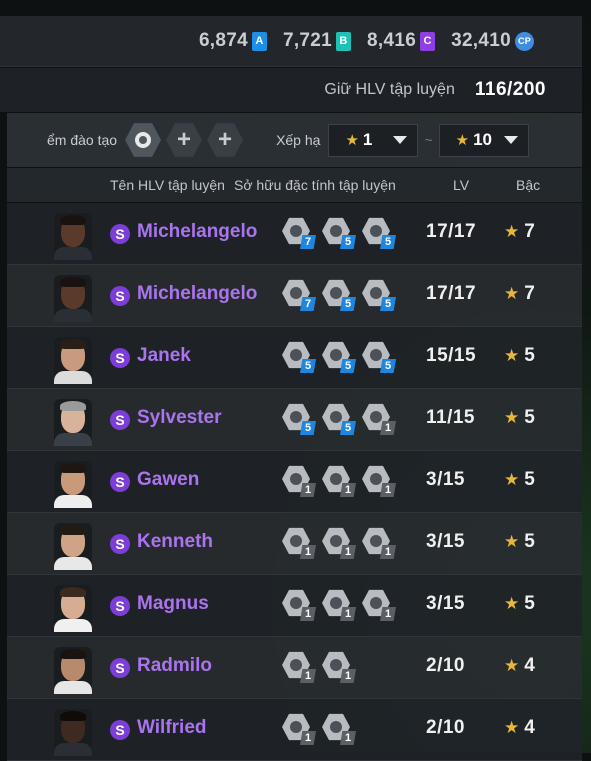 Image resolution: width=591 pixels, height=761 pixels. What do you see at coordinates (528, 185) in the screenshot?
I see `column-header-rank: Bậc` at bounding box center [528, 185].